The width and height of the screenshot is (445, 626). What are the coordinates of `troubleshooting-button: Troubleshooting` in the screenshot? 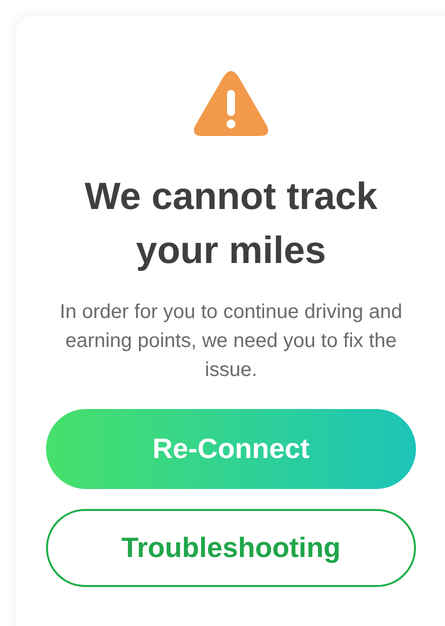 It's located at (231, 548).